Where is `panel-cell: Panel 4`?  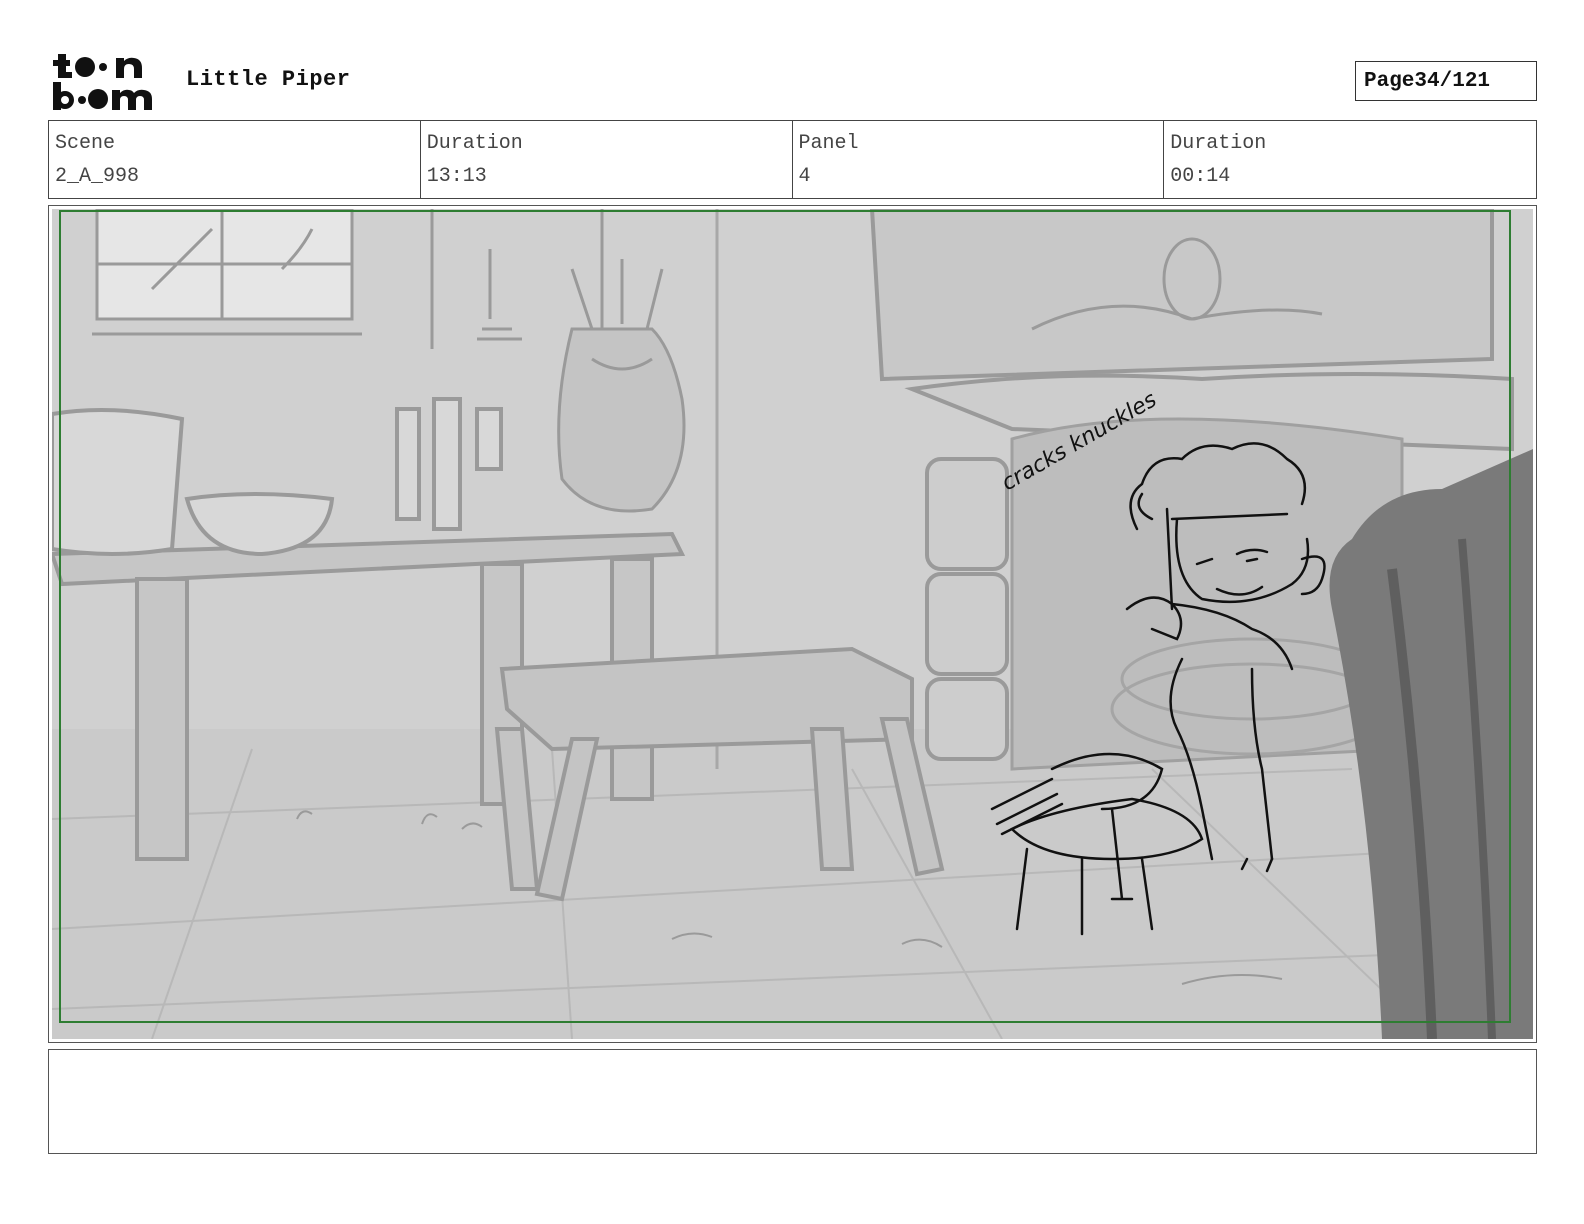
panel-cell: Panel 4 is located at coordinates (979, 159).